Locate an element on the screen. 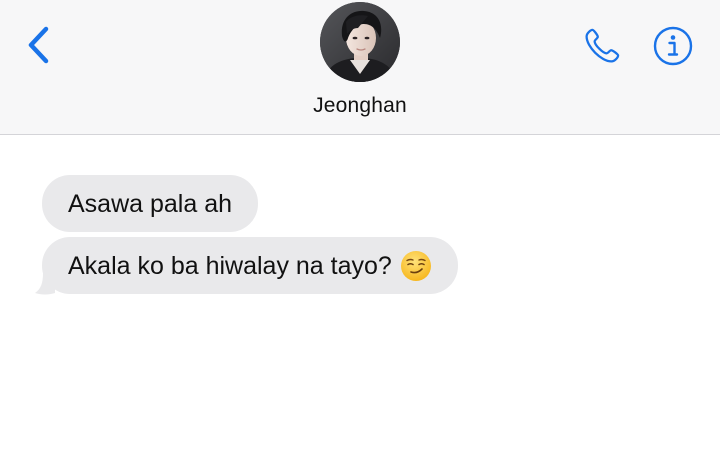 This screenshot has height=472, width=720. call-button is located at coordinates (602, 46).